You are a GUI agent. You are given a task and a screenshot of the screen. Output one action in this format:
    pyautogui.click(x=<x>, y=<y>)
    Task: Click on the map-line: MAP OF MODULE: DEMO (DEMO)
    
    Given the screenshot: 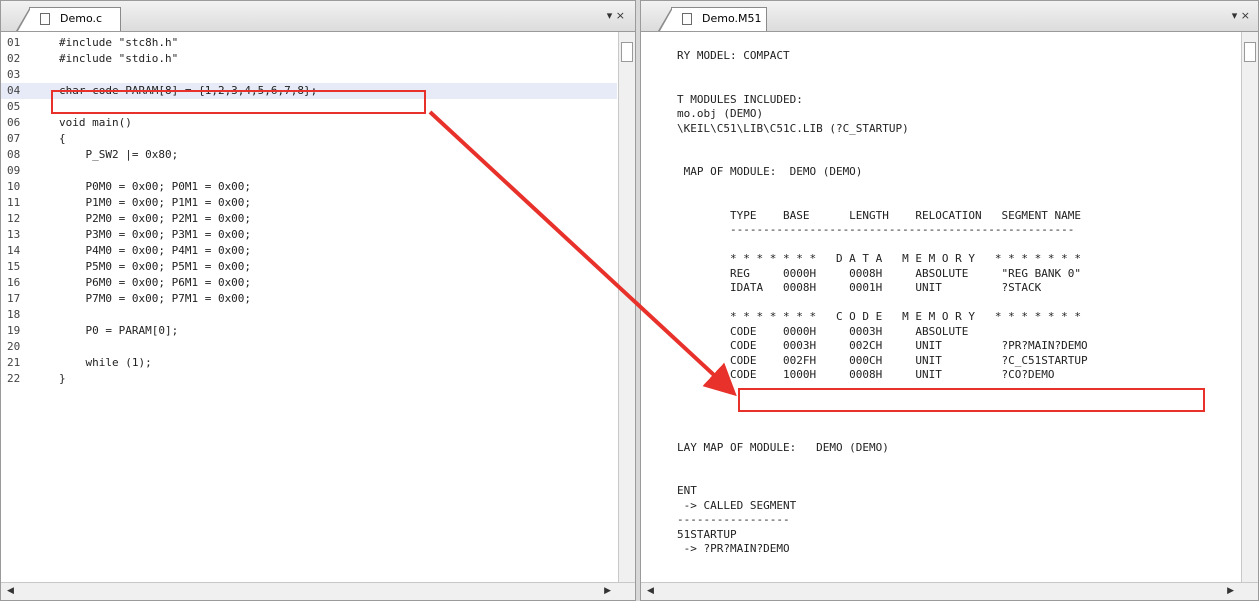 What is the action you would take?
    pyautogui.click(x=770, y=171)
    